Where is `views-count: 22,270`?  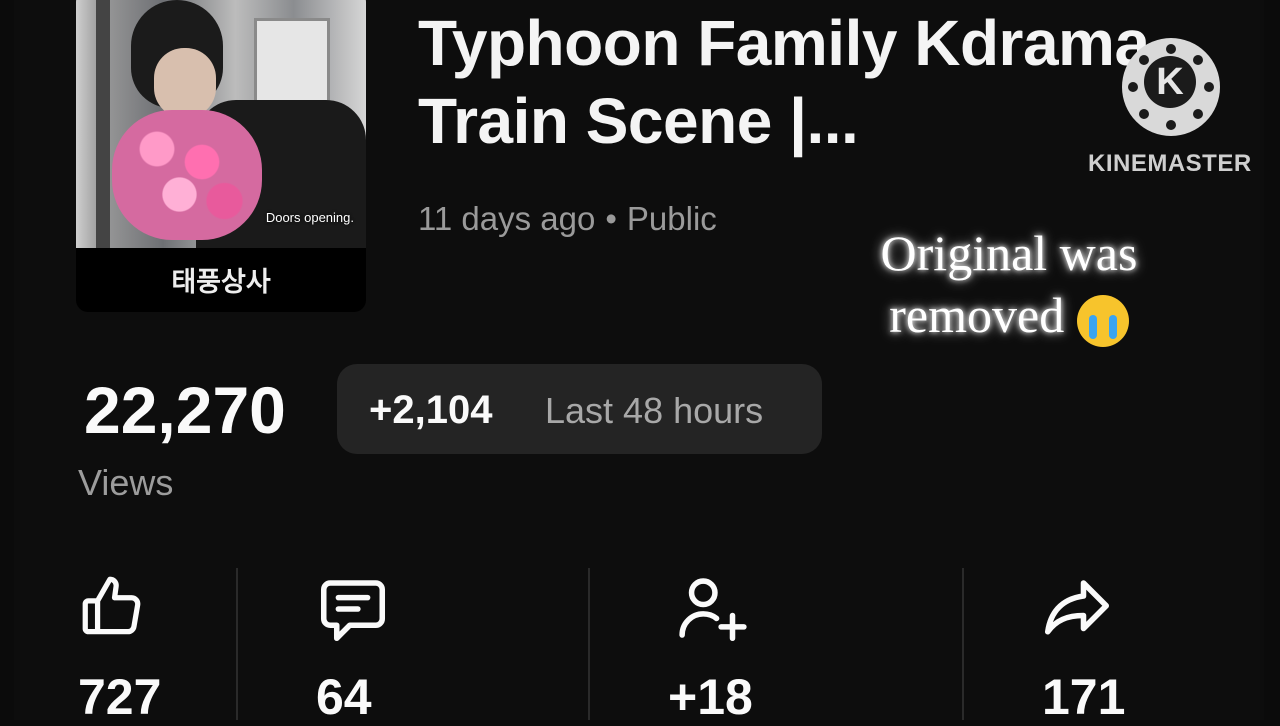
views-count: 22,270 is located at coordinates (185, 410).